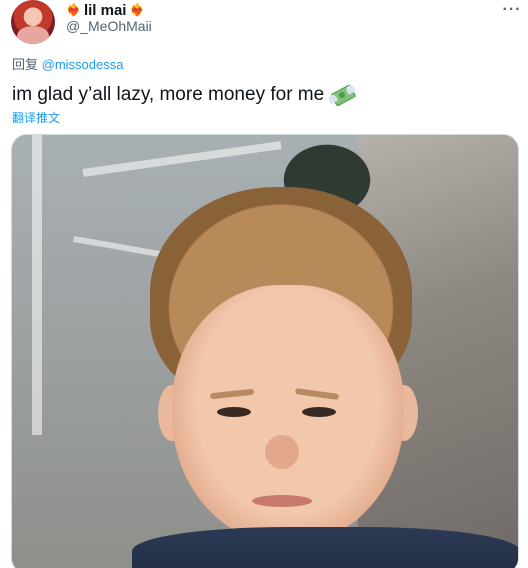 The image size is (528, 568). I want to click on tweet-body: im glad y’all lazy, more money for me, so click(184, 94).